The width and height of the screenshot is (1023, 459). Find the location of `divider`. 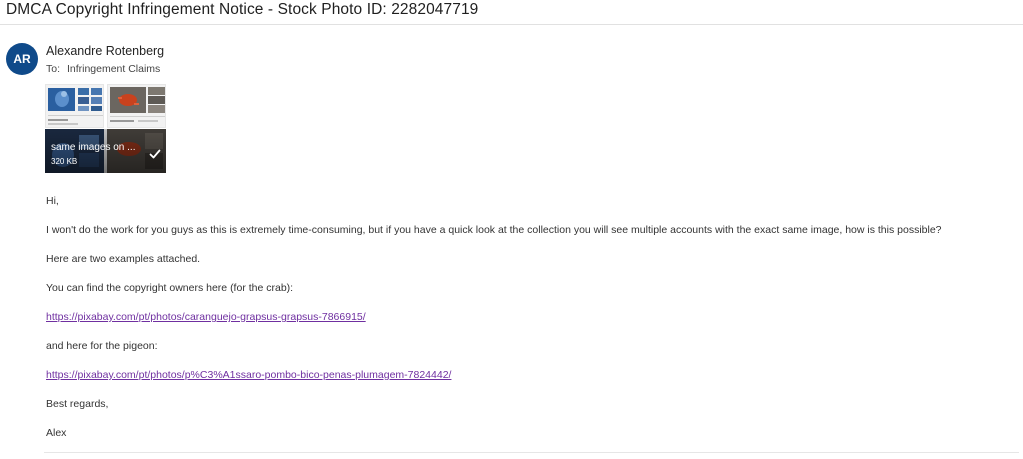

divider is located at coordinates (531, 452).